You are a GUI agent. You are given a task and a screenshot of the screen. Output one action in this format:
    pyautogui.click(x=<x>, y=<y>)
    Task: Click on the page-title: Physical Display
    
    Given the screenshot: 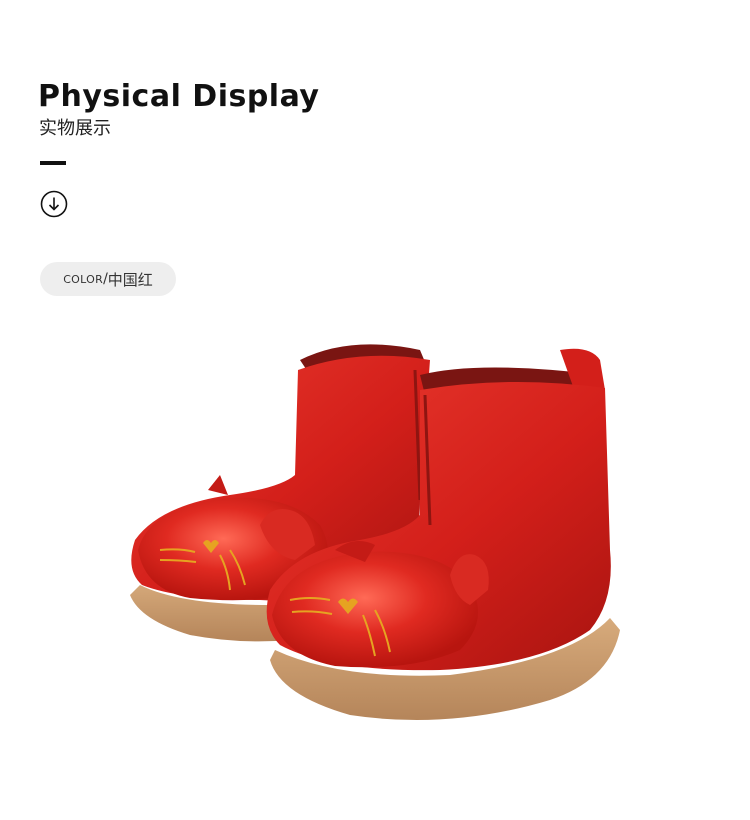 What is the action you would take?
    pyautogui.click(x=179, y=96)
    